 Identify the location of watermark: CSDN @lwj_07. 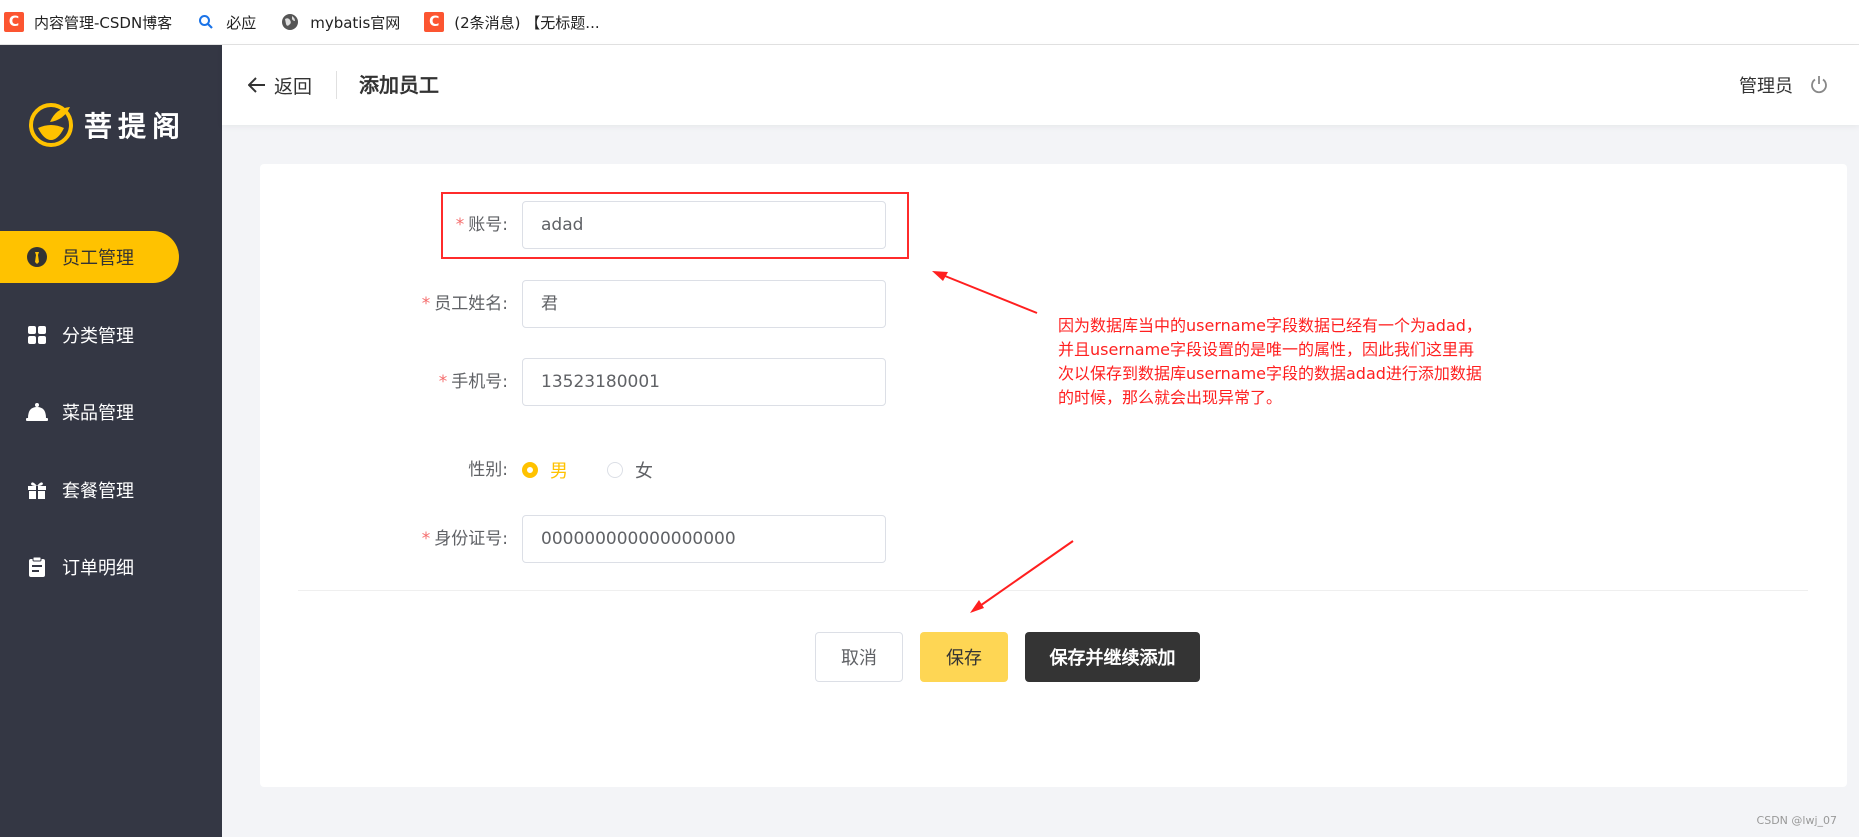
(1796, 820).